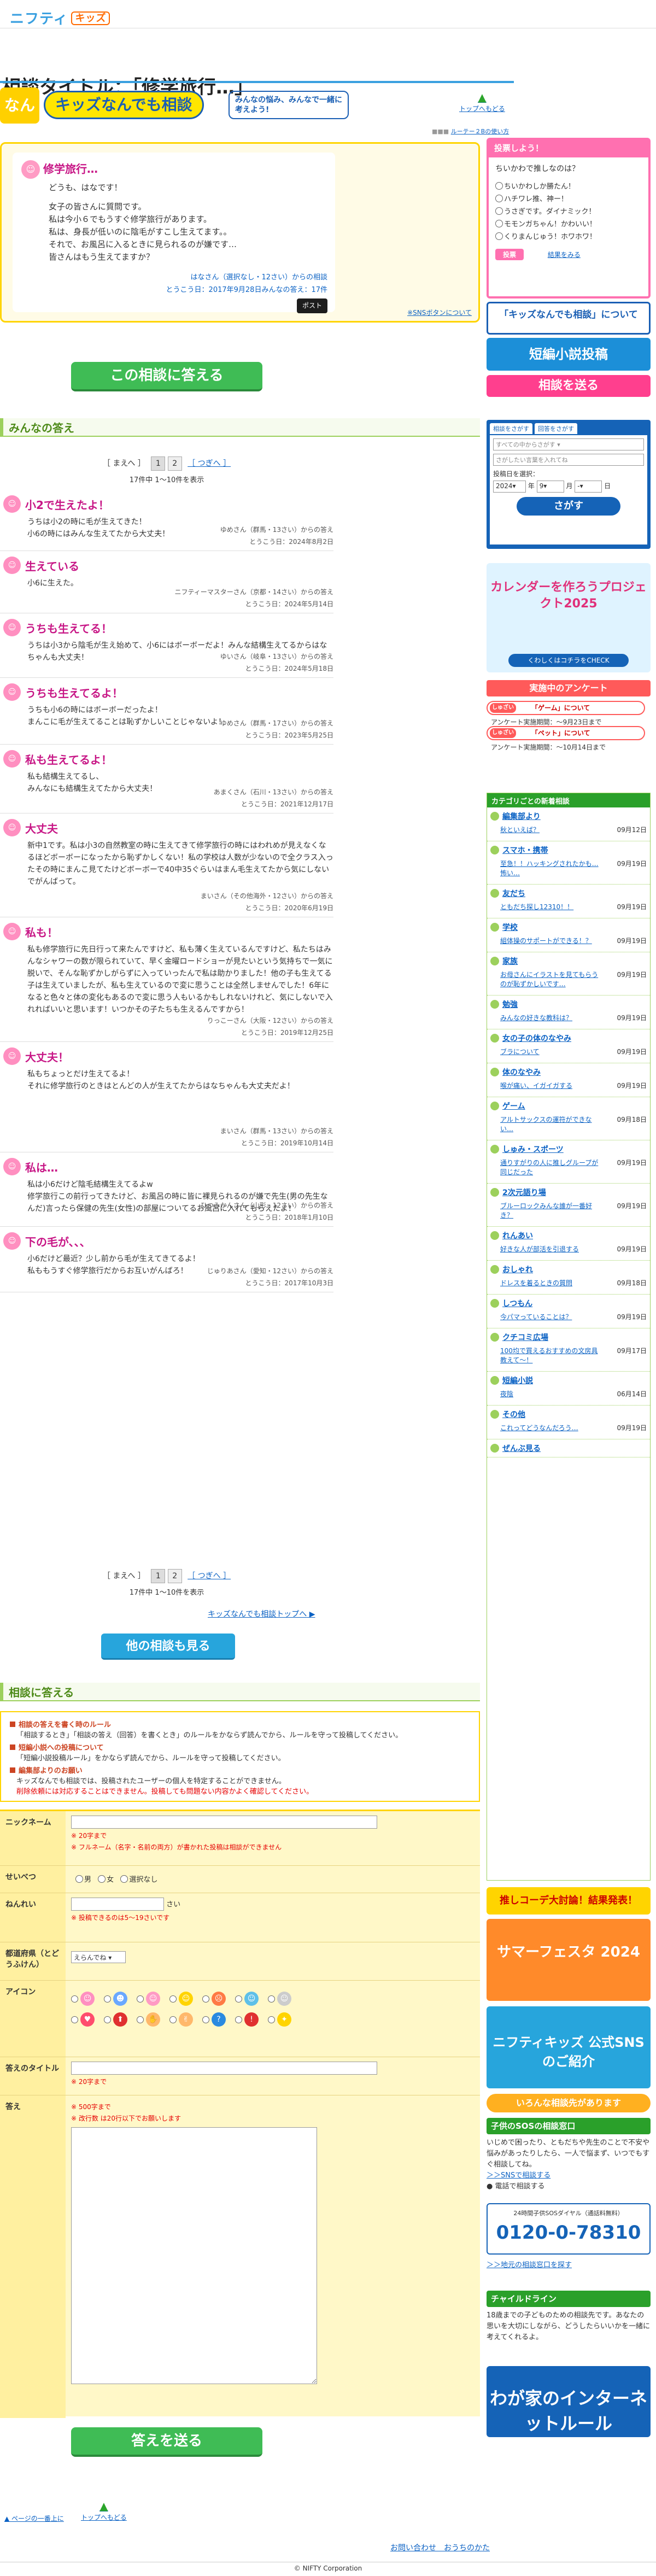  I want to click on category-item: ドレスを着るときの質問 09月18日, so click(568, 1283).